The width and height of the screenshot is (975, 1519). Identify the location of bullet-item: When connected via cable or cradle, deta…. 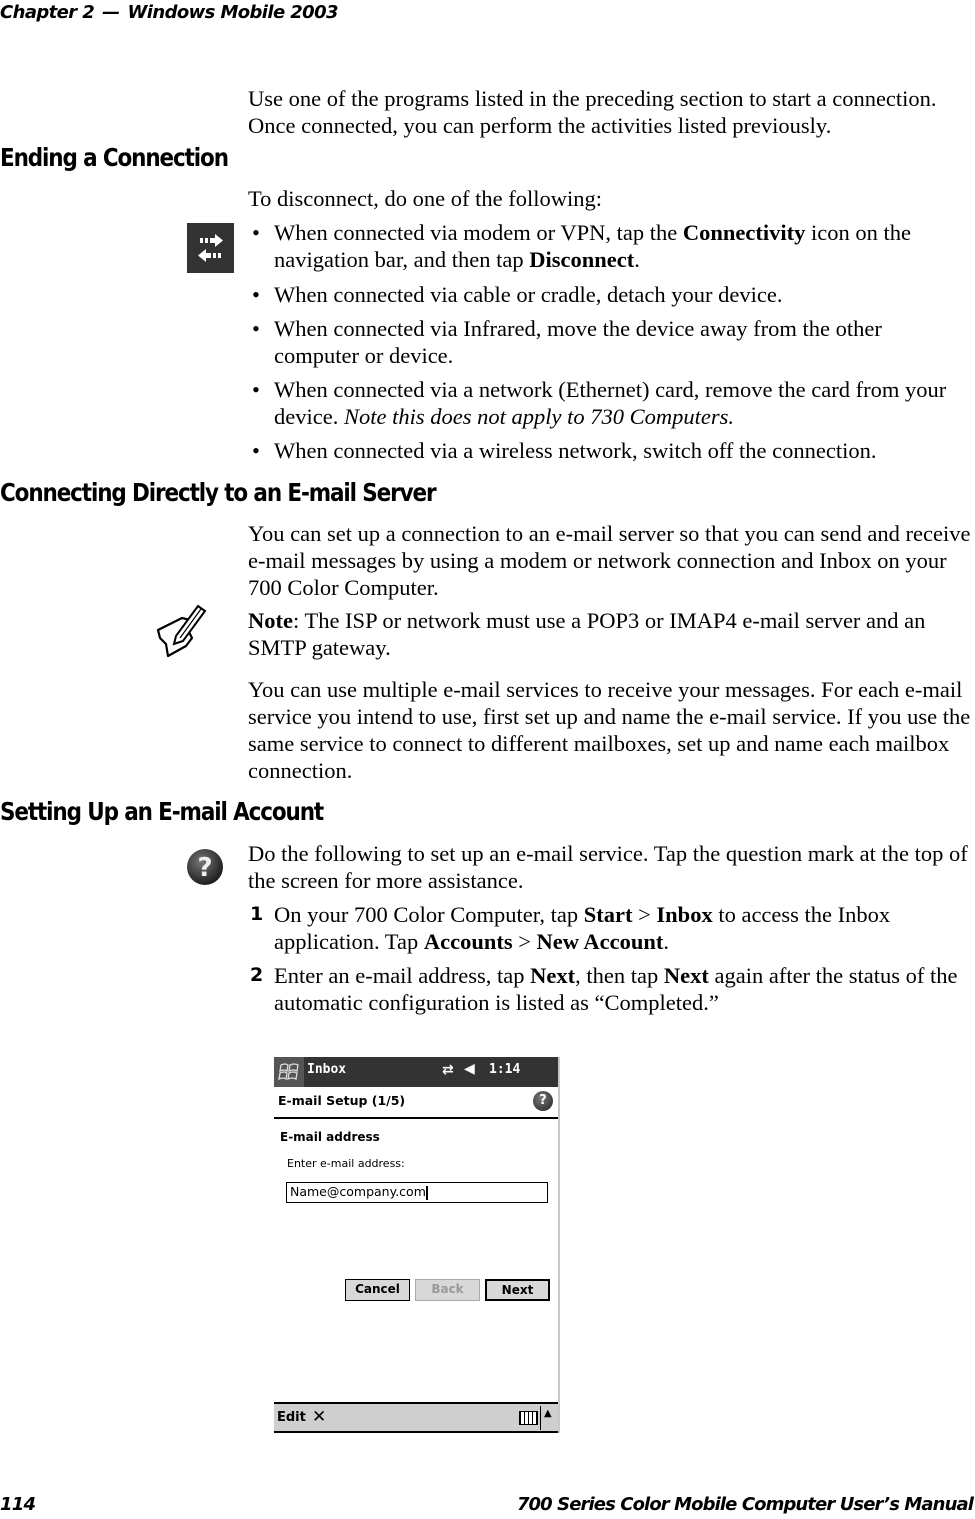
(612, 294).